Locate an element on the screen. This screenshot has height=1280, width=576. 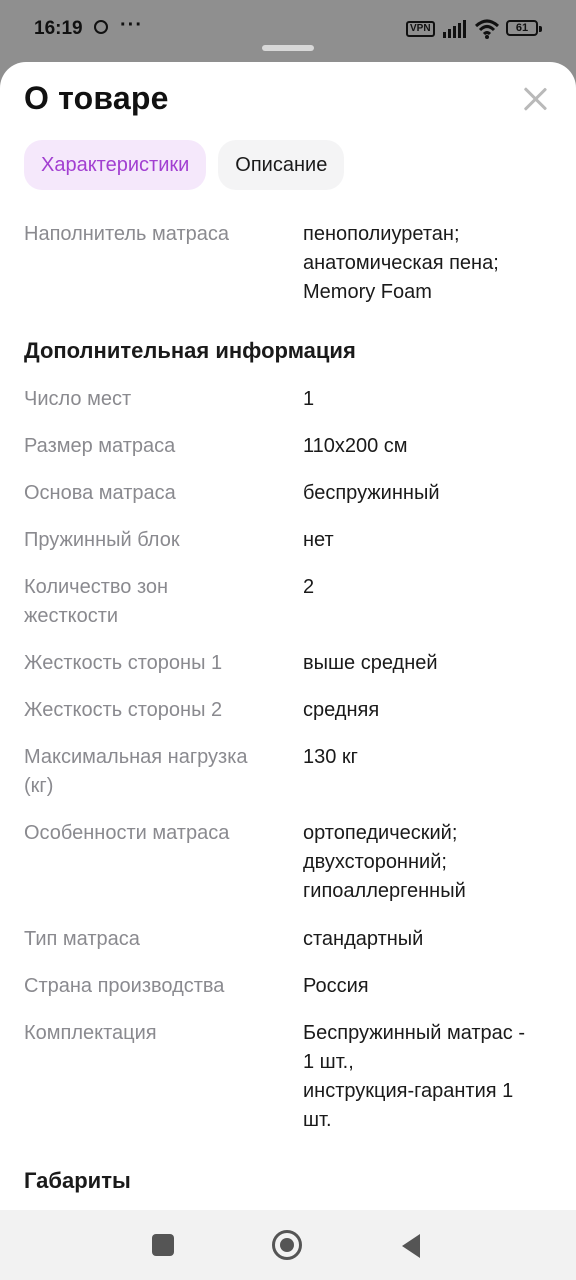
tab-characteristics: Характеристики is located at coordinates (115, 165).